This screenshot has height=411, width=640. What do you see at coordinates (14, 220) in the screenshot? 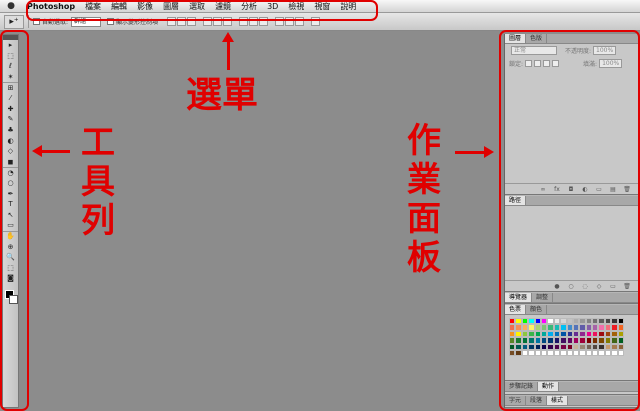
I see `toolbar-highlight-box` at bounding box center [14, 220].